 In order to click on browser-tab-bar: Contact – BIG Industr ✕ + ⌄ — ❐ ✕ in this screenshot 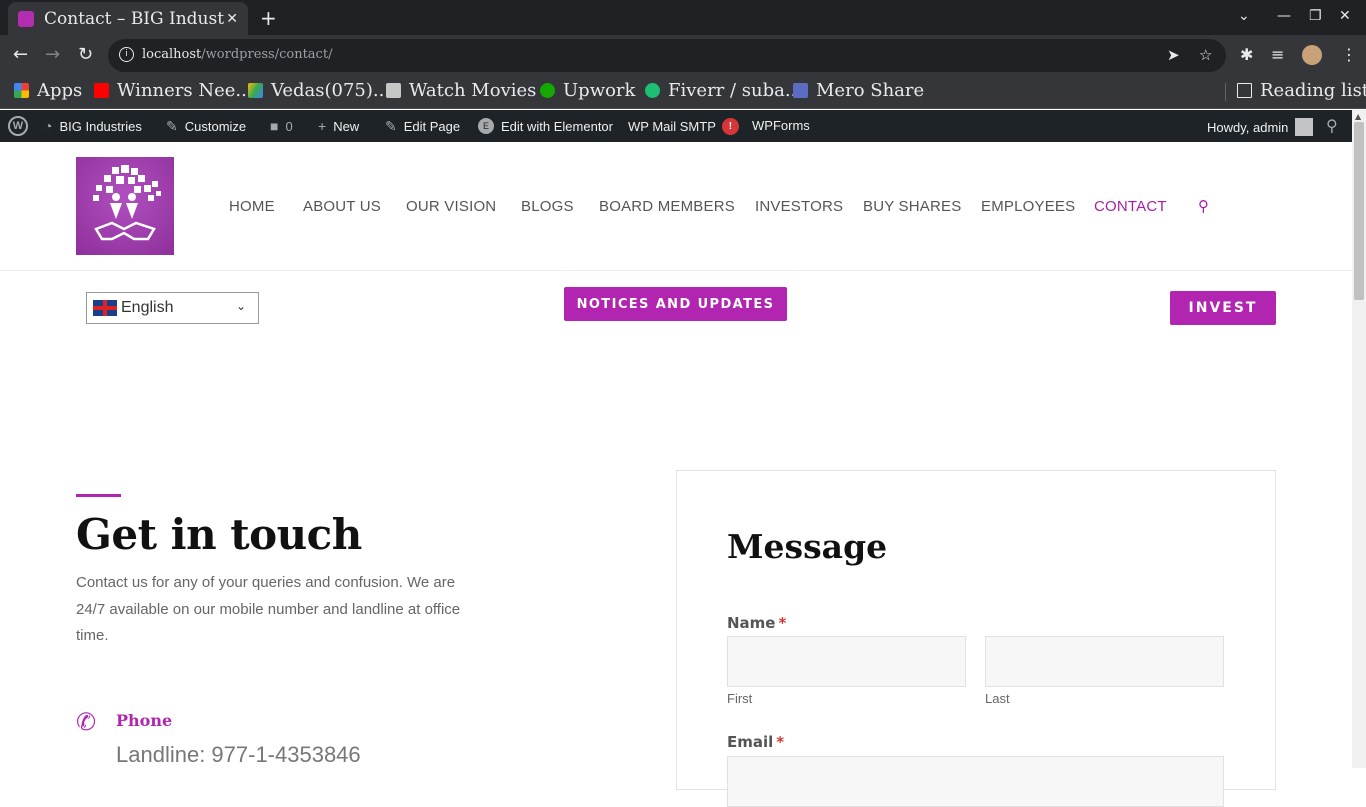, I will do `click(683, 17)`.